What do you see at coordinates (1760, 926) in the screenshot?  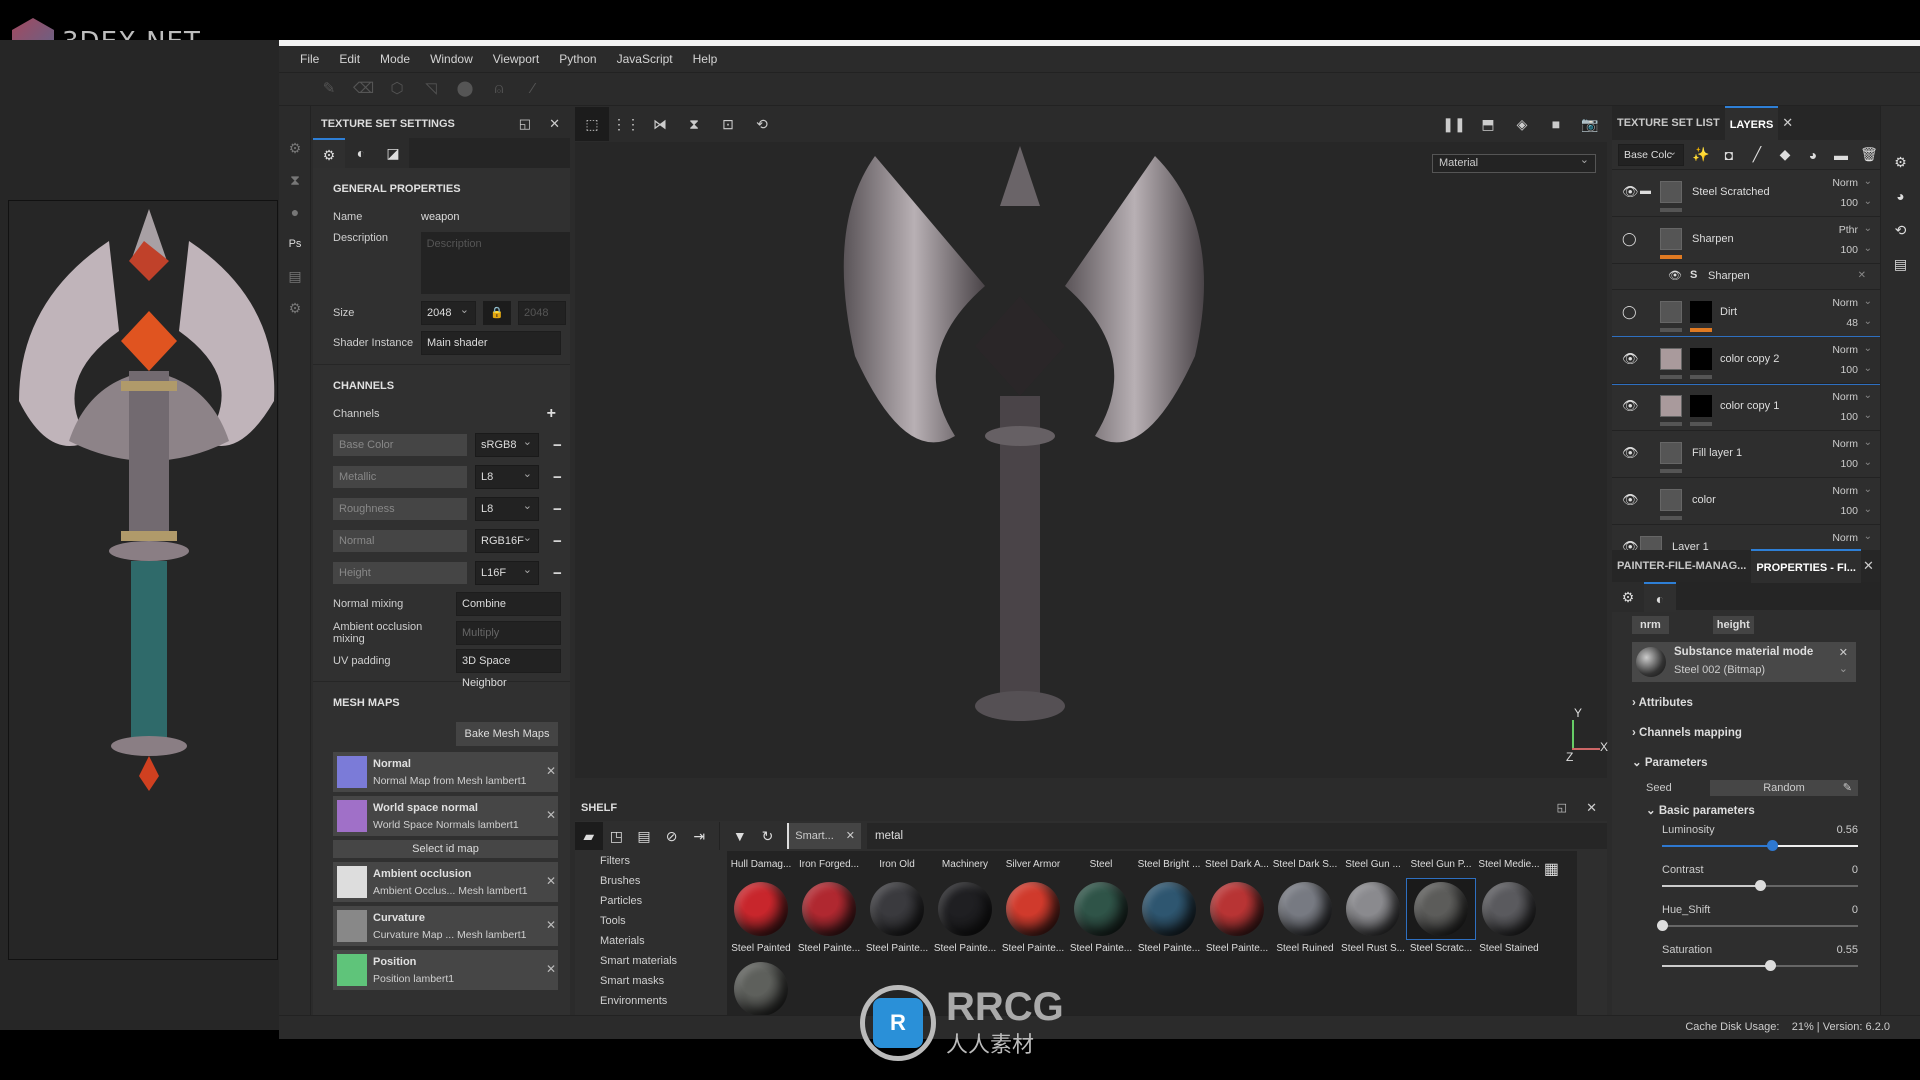 I see `slider-track` at bounding box center [1760, 926].